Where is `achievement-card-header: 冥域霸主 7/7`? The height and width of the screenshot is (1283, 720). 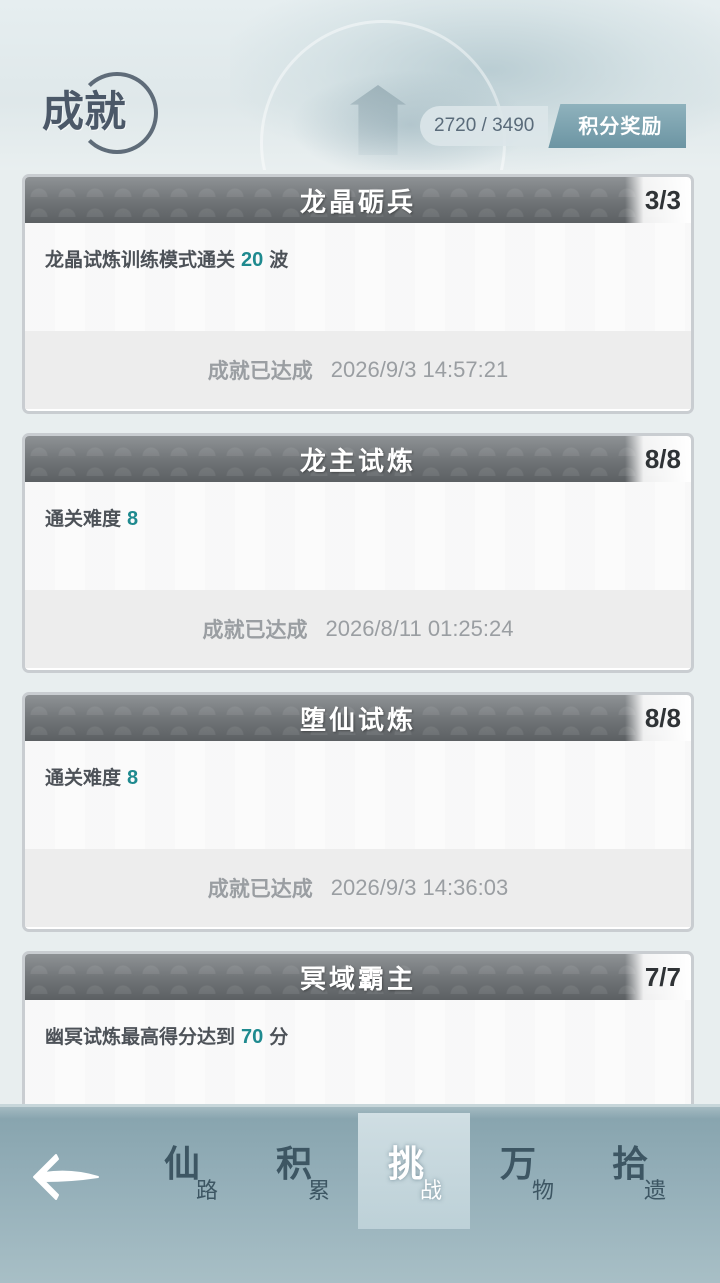 achievement-card-header: 冥域霸主 7/7 is located at coordinates (358, 977).